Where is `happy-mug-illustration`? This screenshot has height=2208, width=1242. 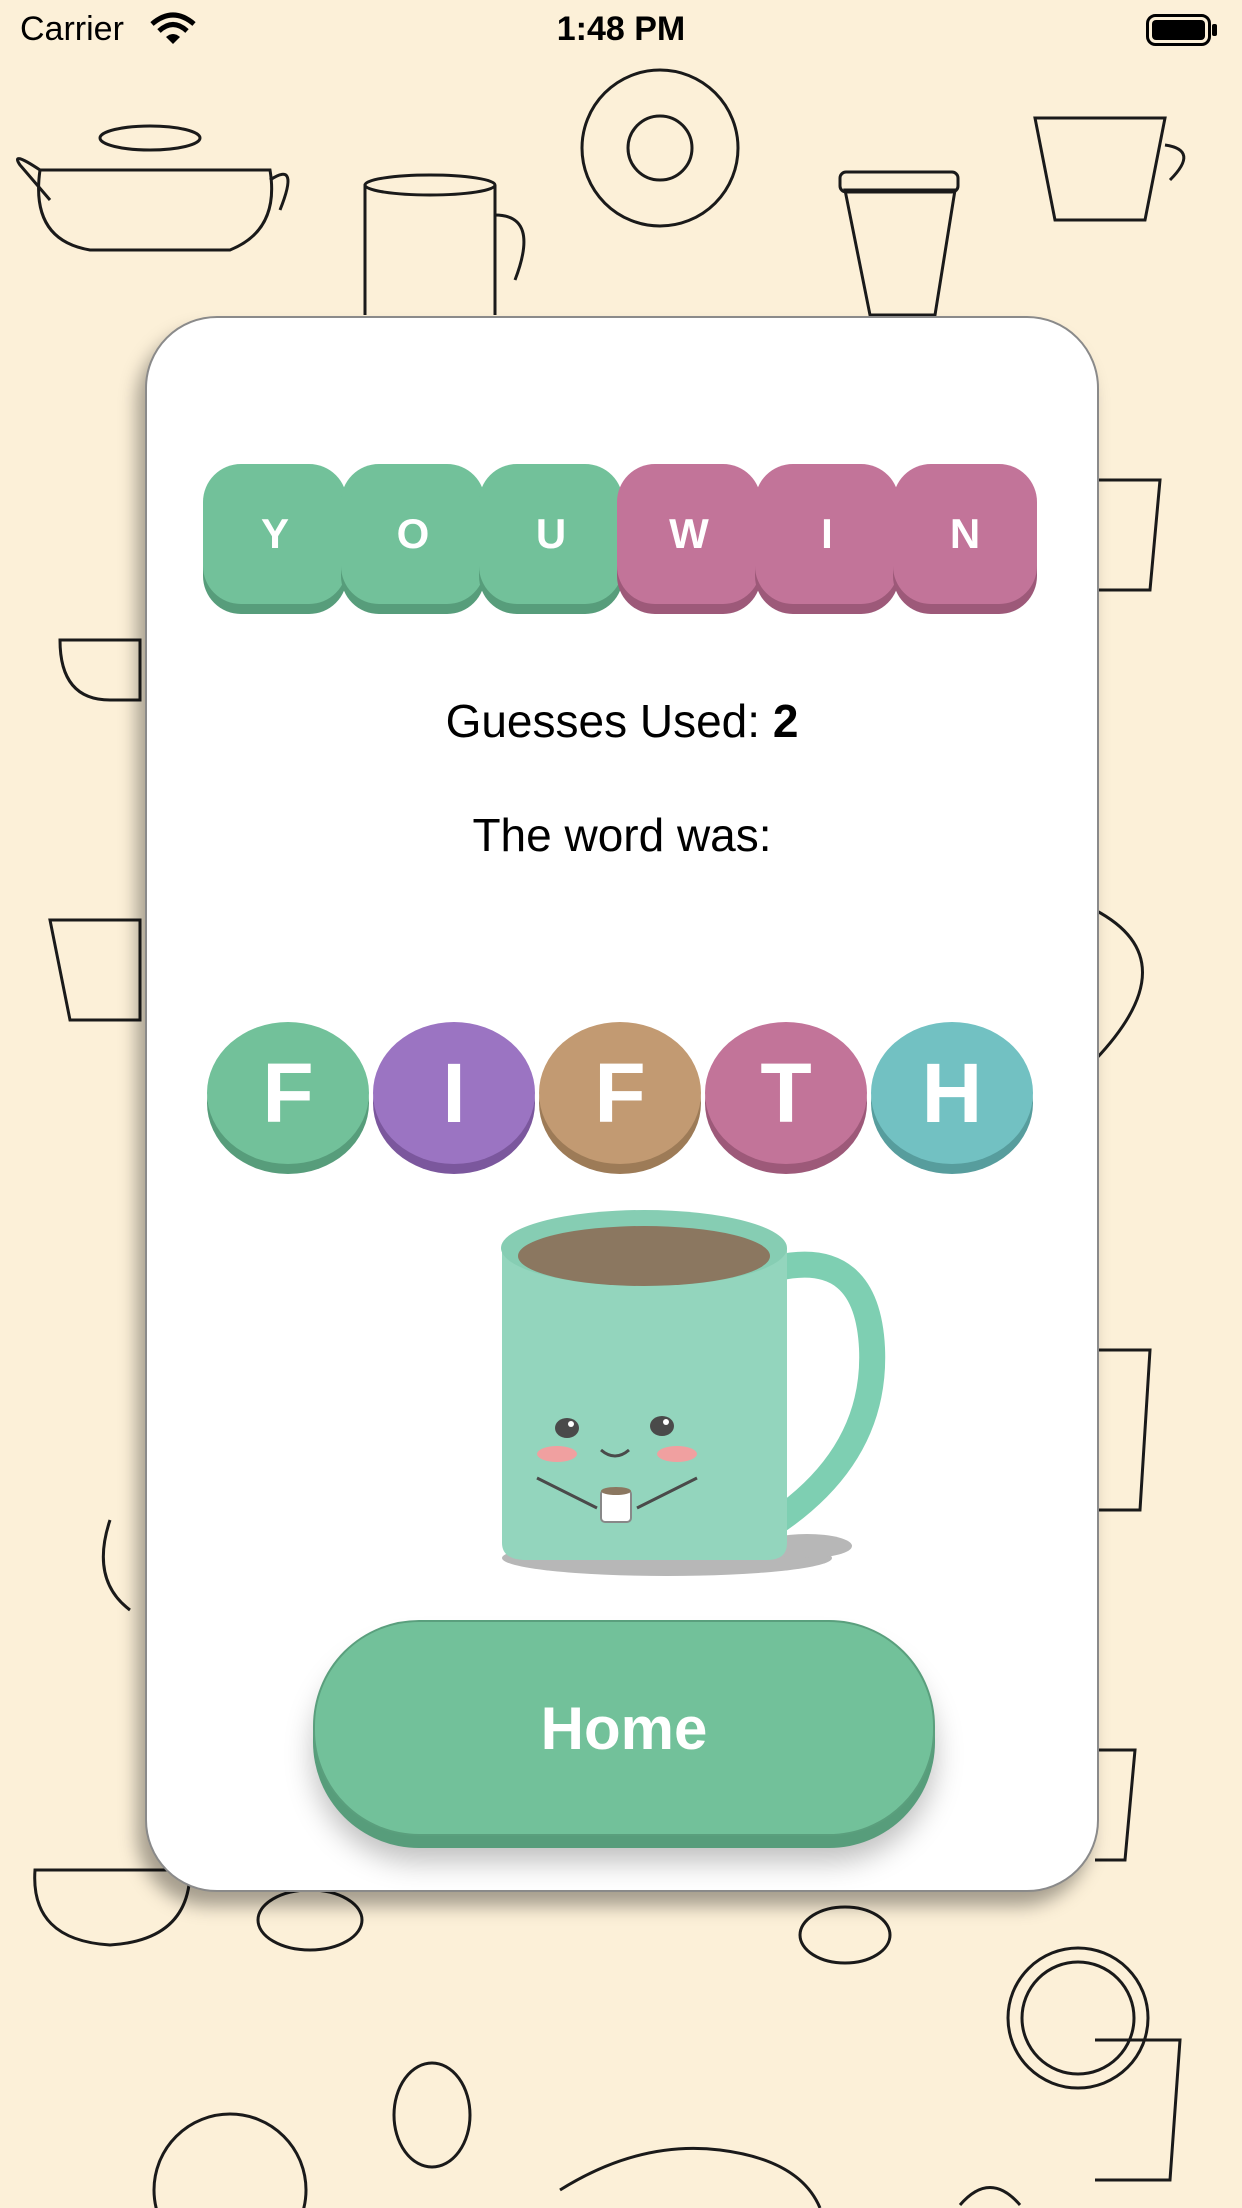 happy-mug-illustration is located at coordinates (693, 1393).